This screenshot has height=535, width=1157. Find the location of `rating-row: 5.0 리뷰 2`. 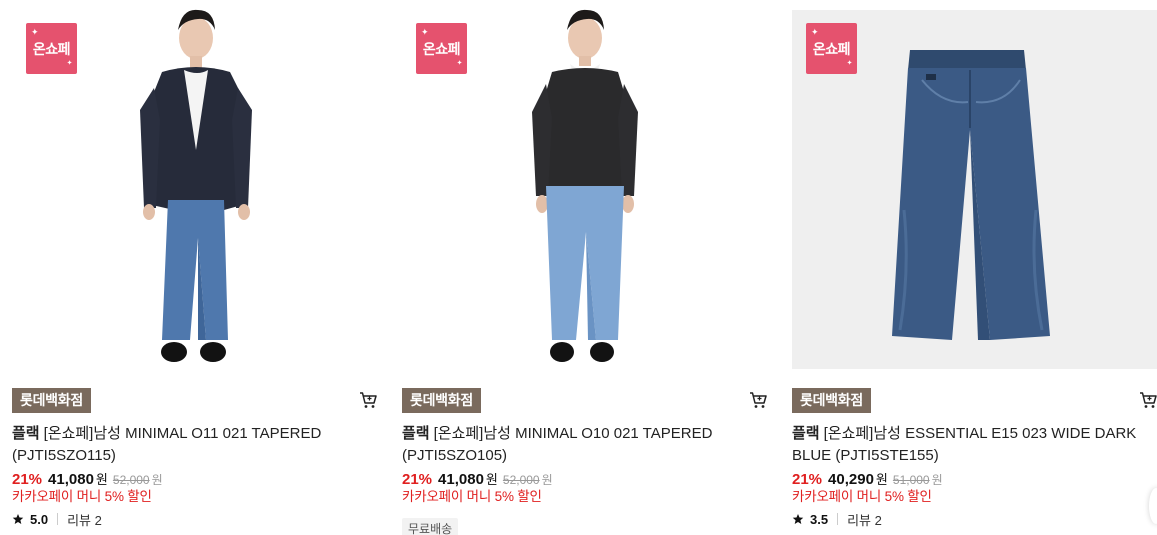

rating-row: 5.0 리뷰 2 is located at coordinates (57, 519).